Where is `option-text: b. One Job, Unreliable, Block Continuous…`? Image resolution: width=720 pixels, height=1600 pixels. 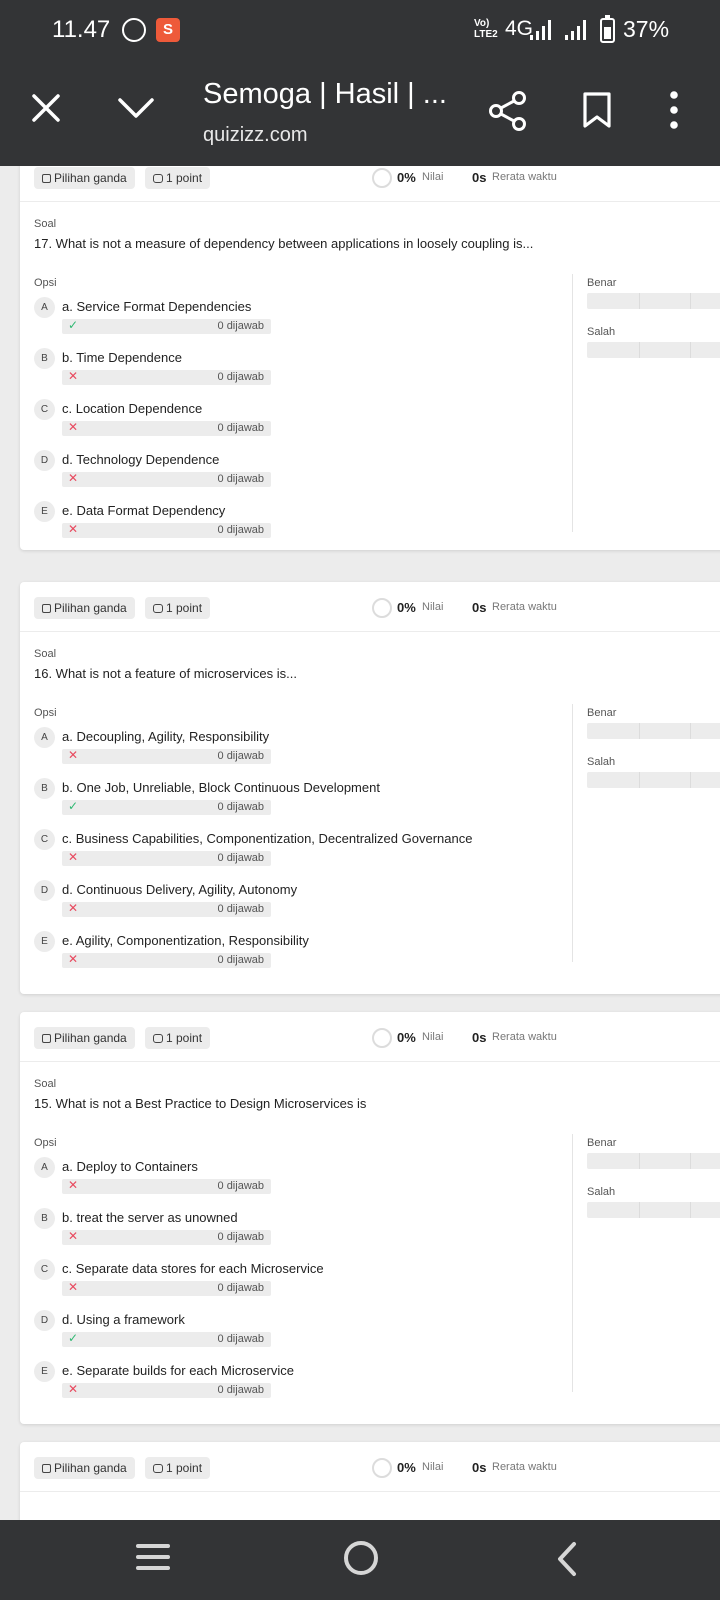 option-text: b. One Job, Unreliable, Block Continuous… is located at coordinates (221, 787).